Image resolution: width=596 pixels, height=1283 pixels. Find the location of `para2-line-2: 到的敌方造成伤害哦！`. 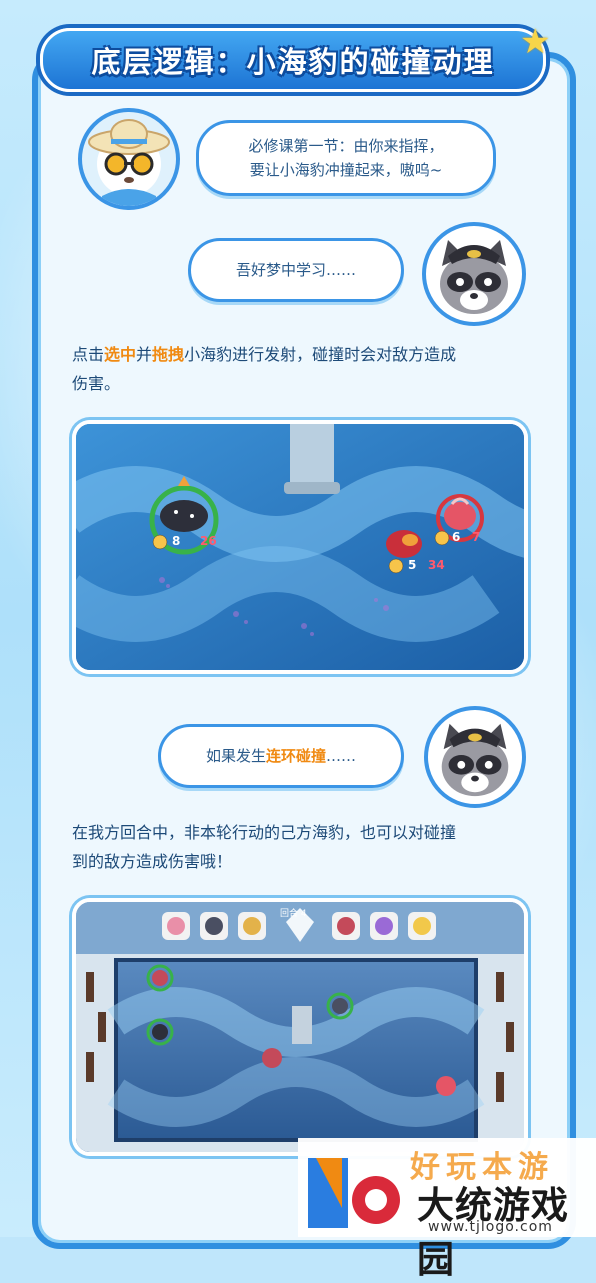

para2-line-2: 到的敌方造成伤害哦！ is located at coordinates (152, 861).